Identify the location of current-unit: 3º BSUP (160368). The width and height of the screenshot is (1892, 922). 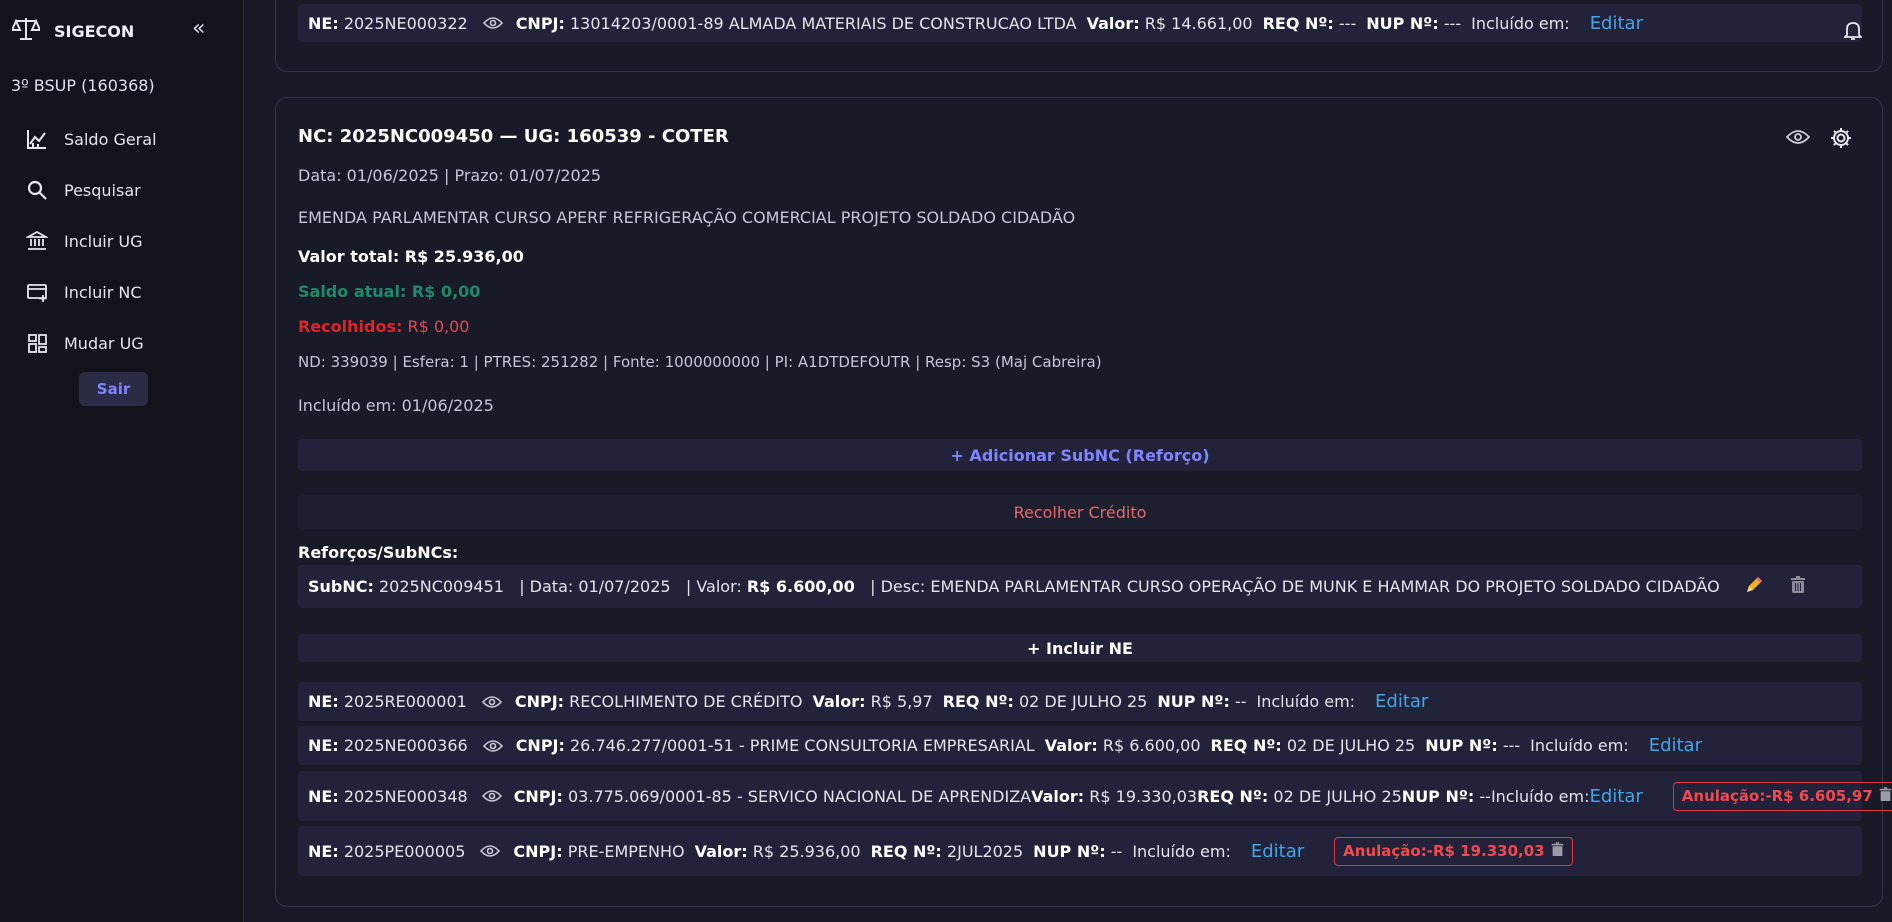
(83, 85).